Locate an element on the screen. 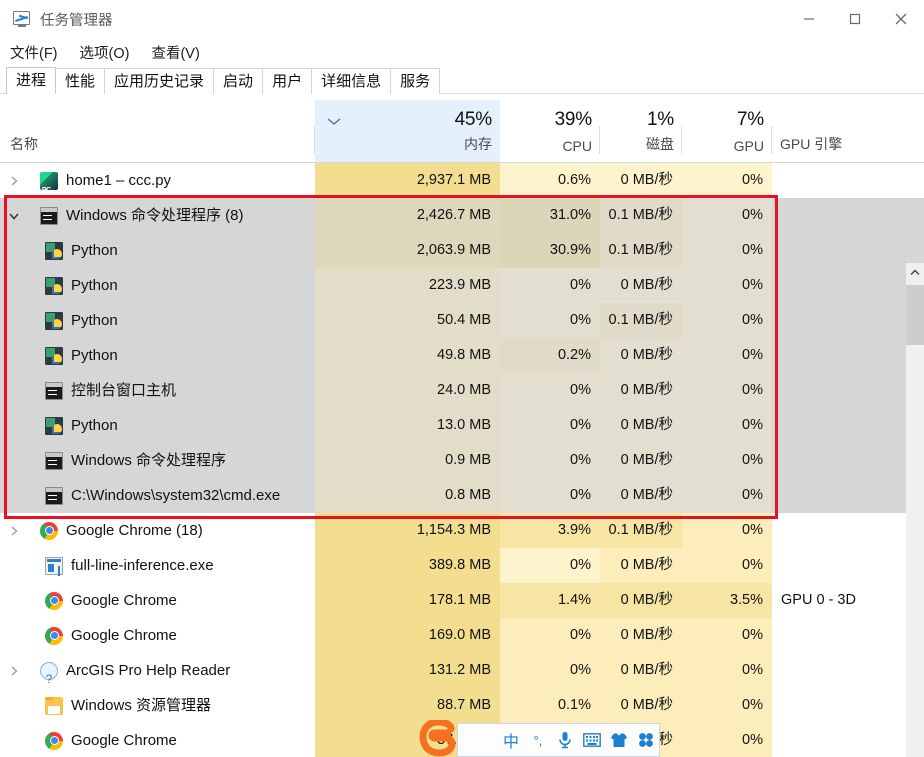  column-header-gpu-engine: GPU 引擎 is located at coordinates (848, 131).